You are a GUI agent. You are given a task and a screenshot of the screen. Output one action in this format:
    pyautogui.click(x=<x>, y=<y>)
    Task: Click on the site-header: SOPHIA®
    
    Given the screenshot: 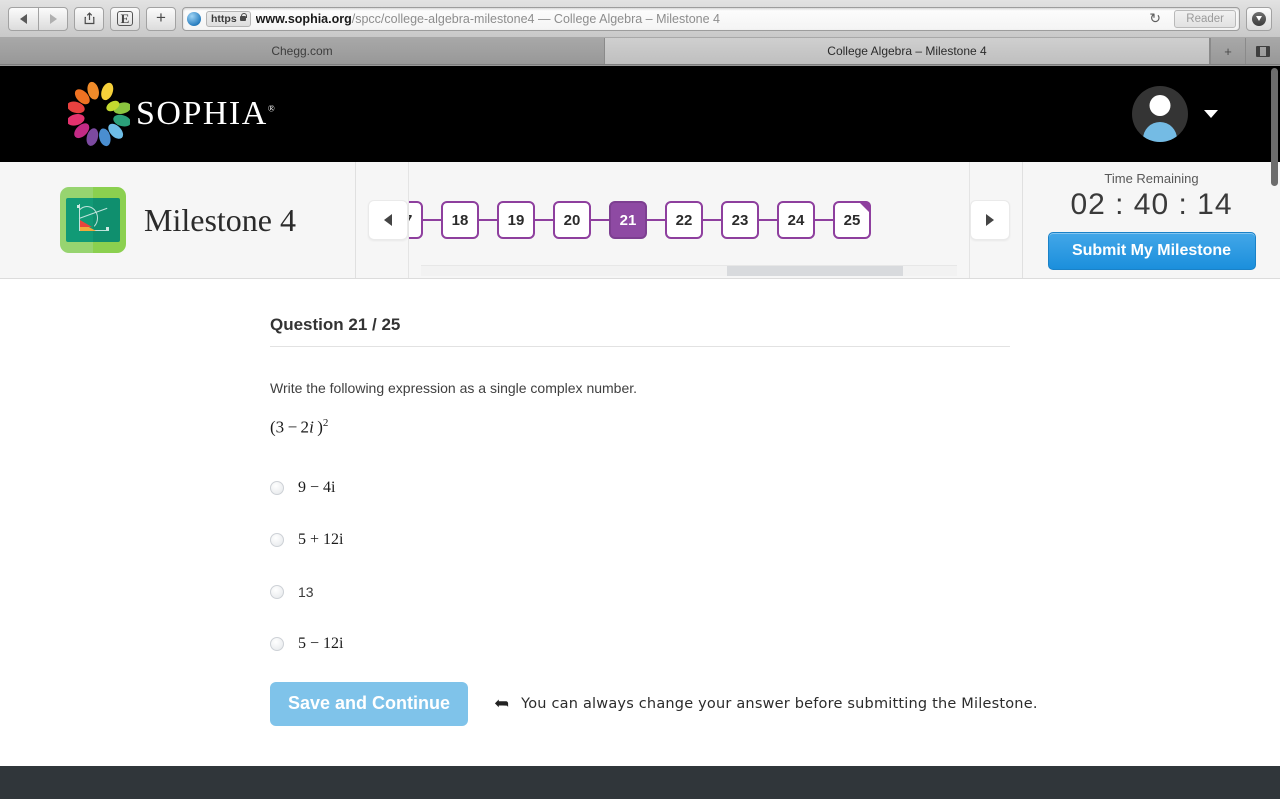 What is the action you would take?
    pyautogui.click(x=640, y=114)
    